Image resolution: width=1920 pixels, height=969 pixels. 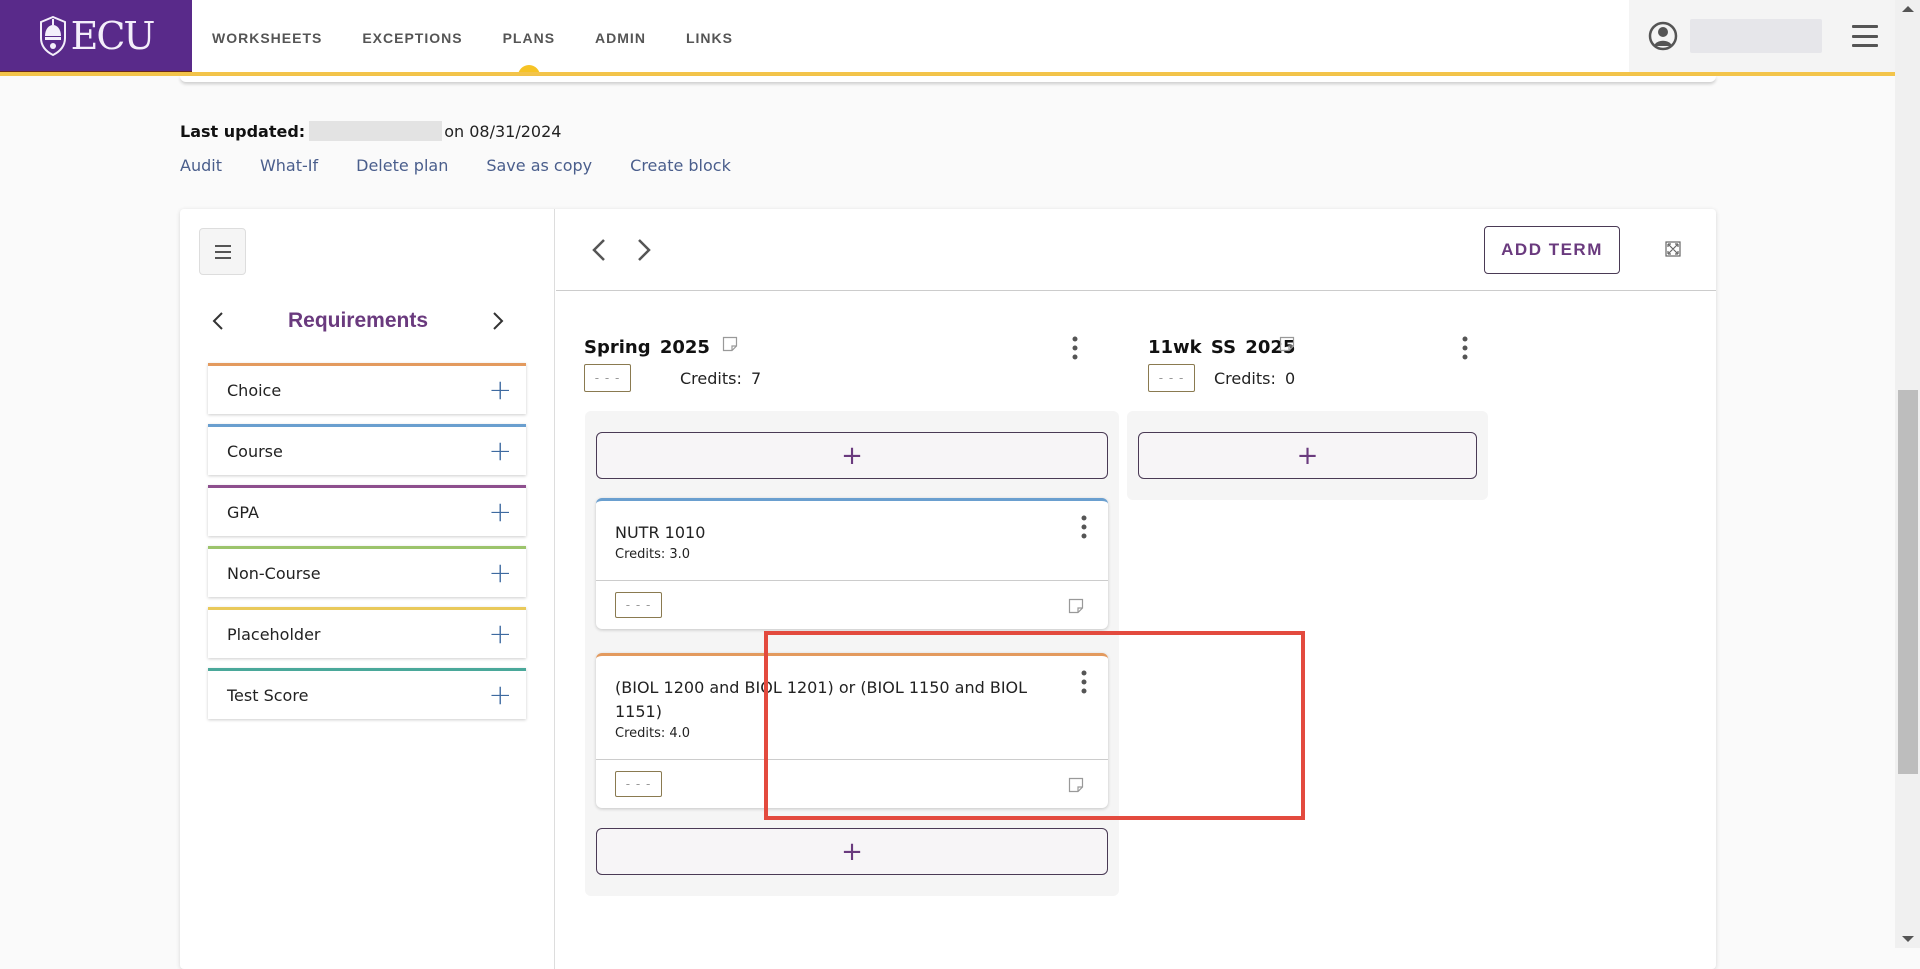 What do you see at coordinates (1552, 250) in the screenshot?
I see `add-term-button: ADD TERM` at bounding box center [1552, 250].